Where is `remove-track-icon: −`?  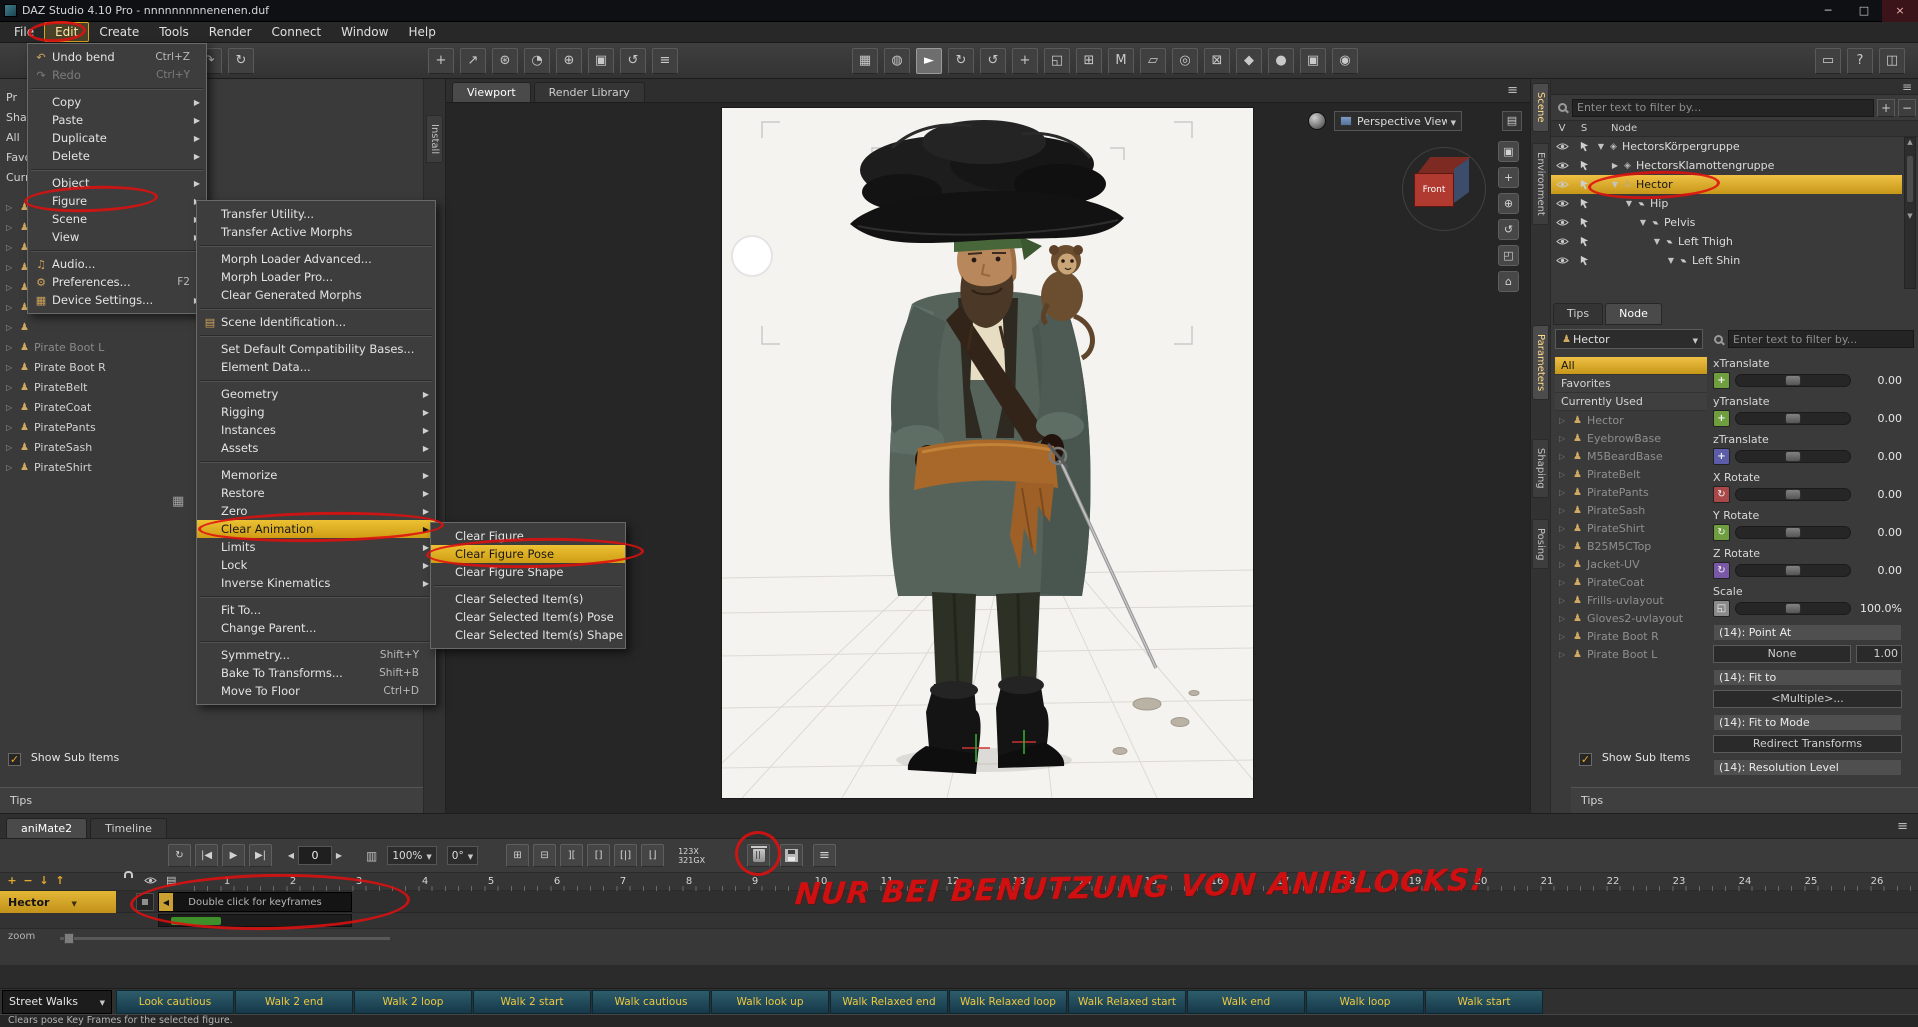 remove-track-icon: − is located at coordinates (28, 881).